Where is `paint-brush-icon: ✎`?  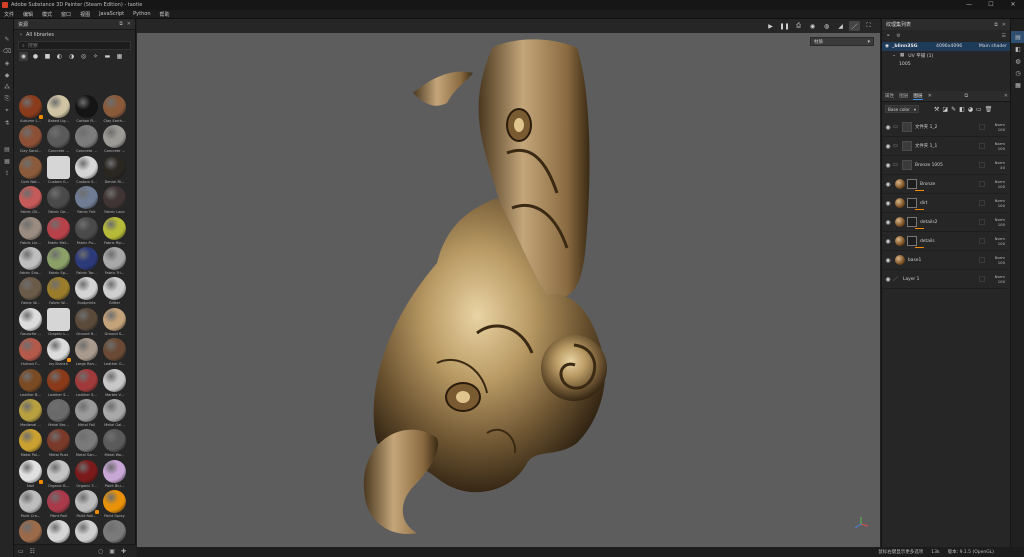 paint-brush-icon: ✎ is located at coordinates (7, 39).